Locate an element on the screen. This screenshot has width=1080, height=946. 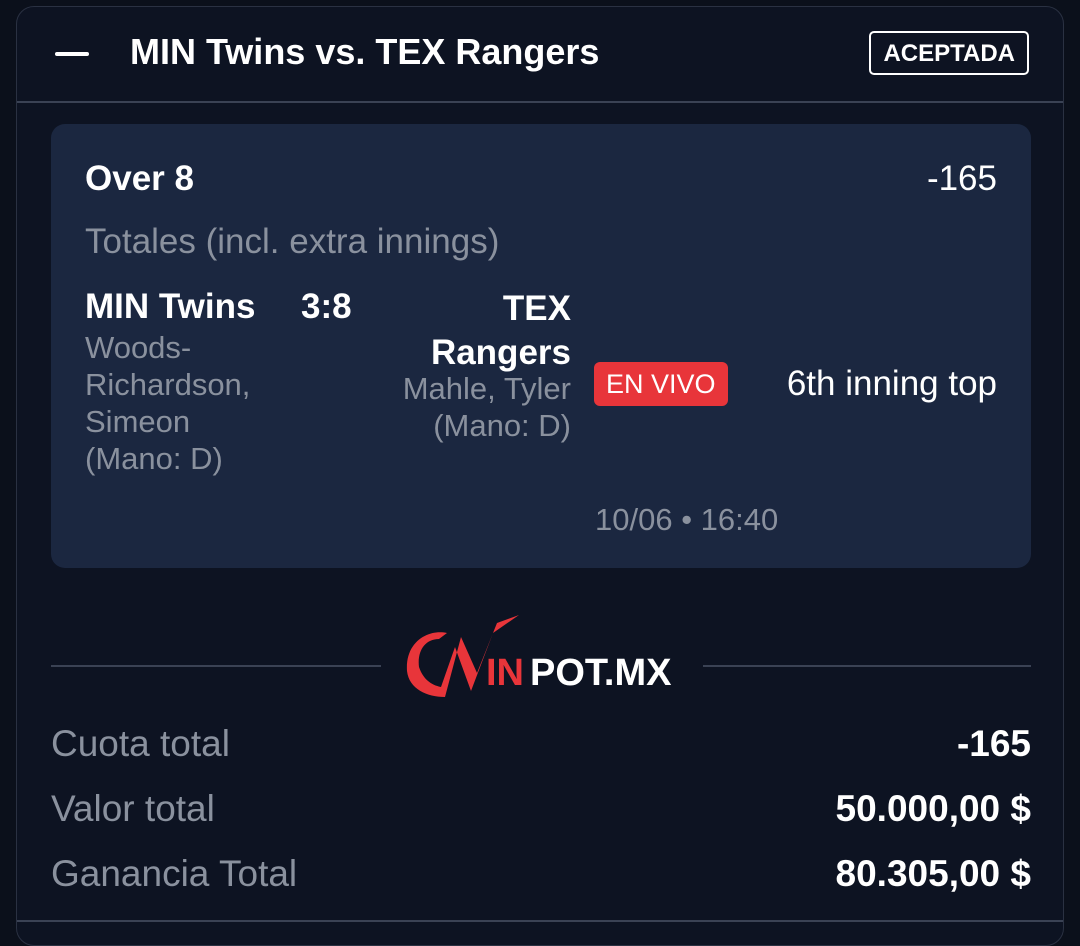
inning-status: 6th inning top is located at coordinates (891, 383).